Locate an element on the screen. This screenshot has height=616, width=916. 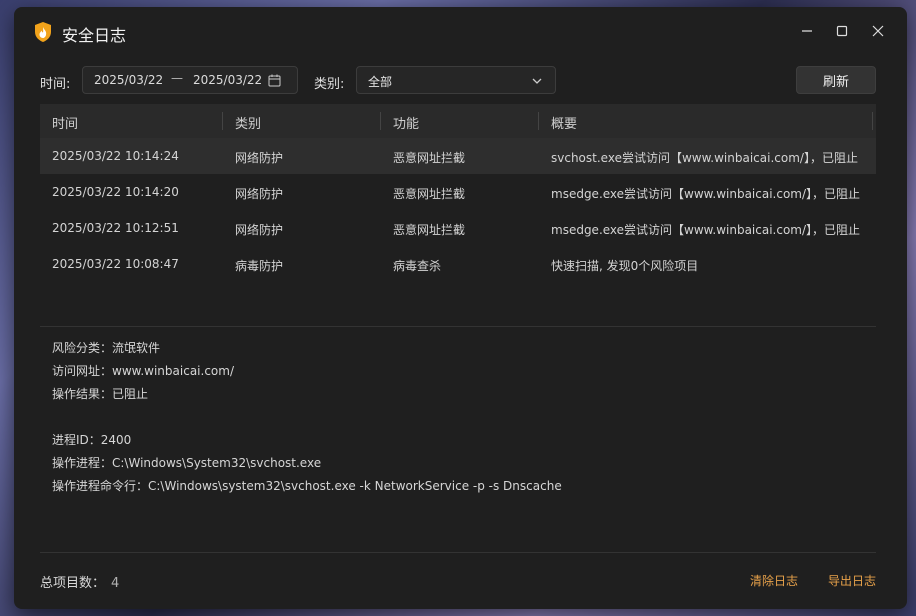
start-date: 2025/03/22 is located at coordinates (128, 80).